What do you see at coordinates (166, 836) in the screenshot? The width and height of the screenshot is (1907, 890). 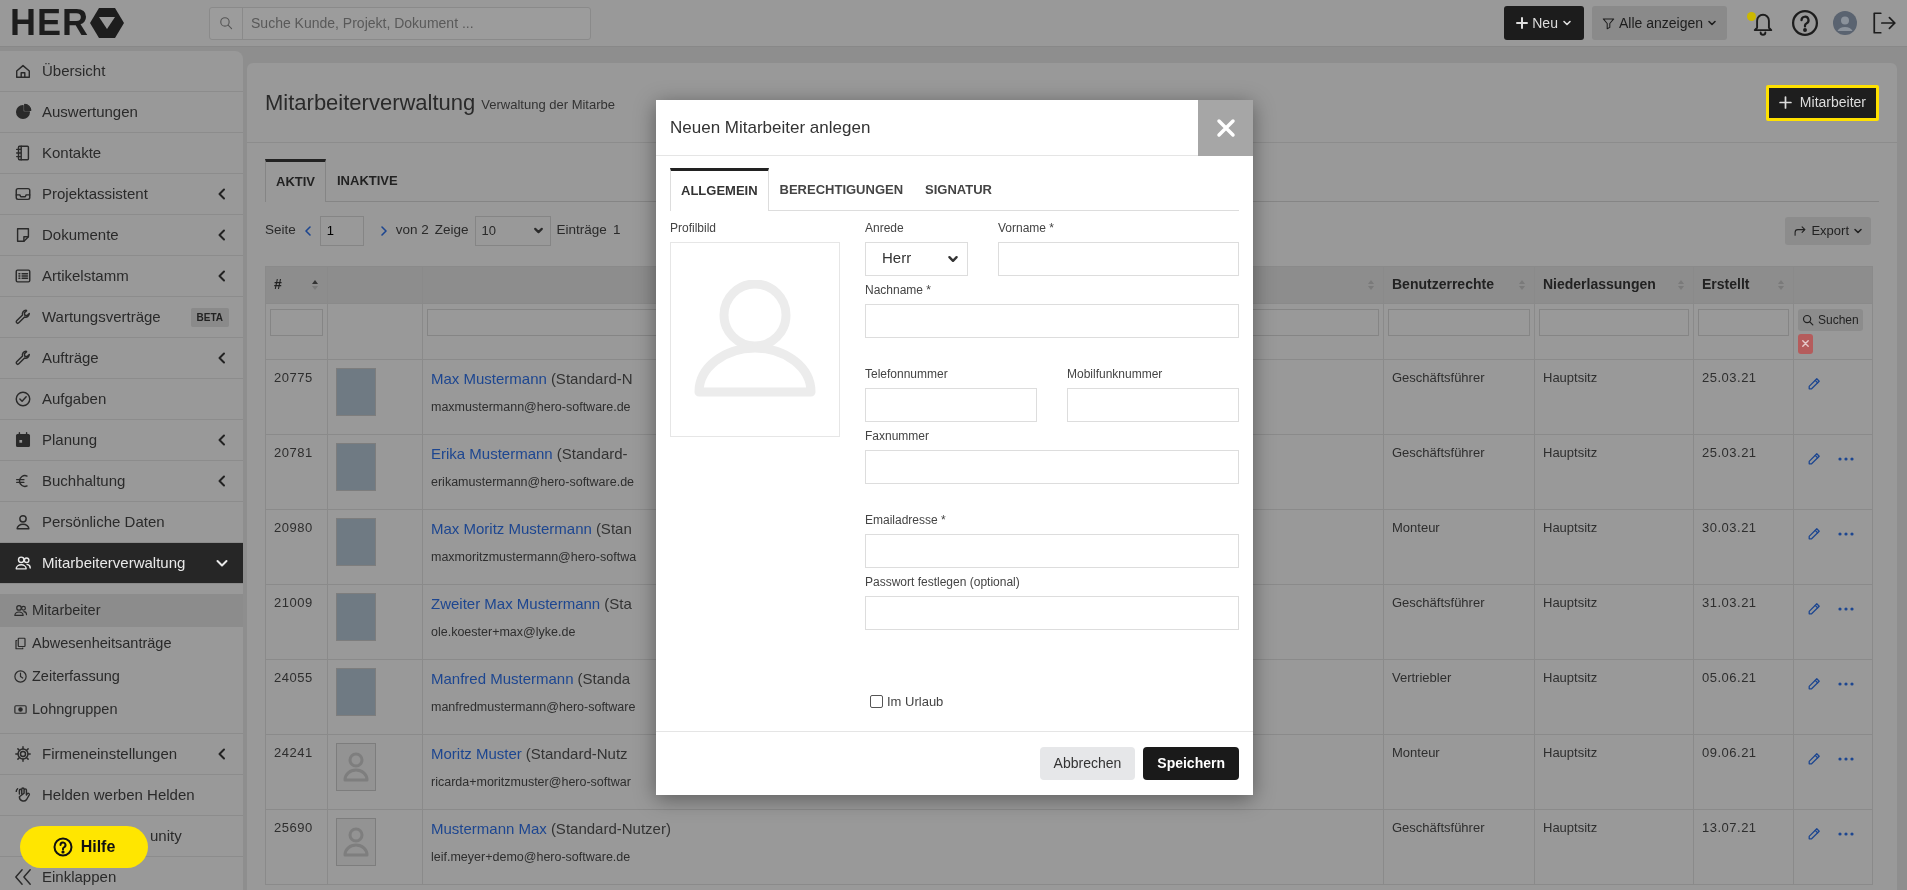 I see `sidebar-item: unity` at bounding box center [166, 836].